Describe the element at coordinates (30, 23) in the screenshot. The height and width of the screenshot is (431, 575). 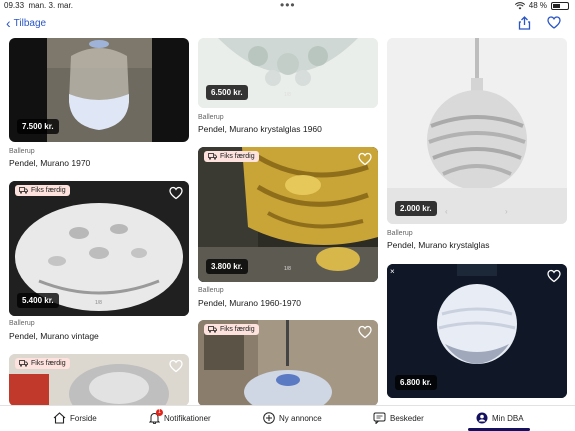
I see `back-label: Tilbage` at that location.